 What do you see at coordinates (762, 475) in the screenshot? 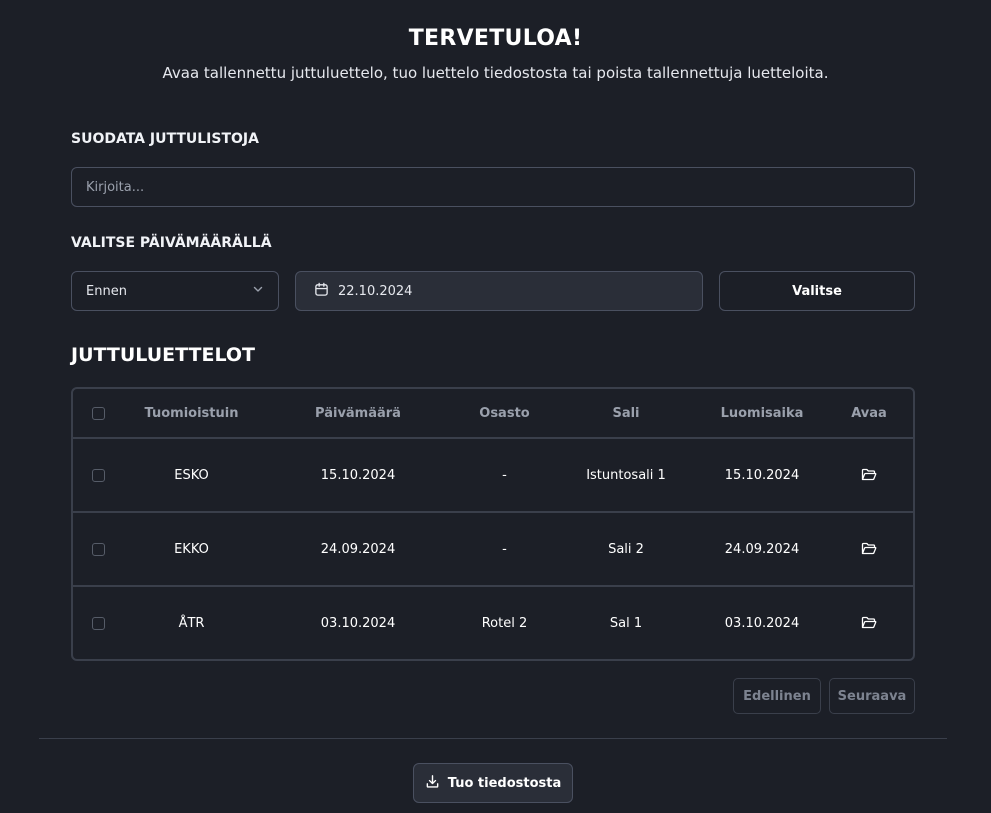
I see `created-cell: 15.10.2024` at bounding box center [762, 475].